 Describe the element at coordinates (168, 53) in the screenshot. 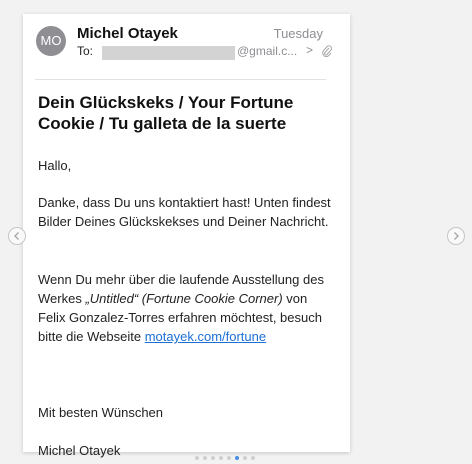

I see `redacted-recipient` at that location.